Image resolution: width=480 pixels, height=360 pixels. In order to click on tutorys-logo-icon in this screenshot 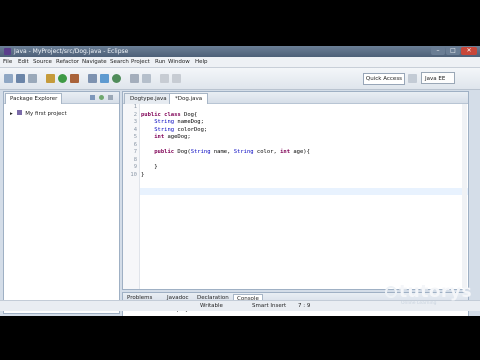, I will do `click(391, 292)`.